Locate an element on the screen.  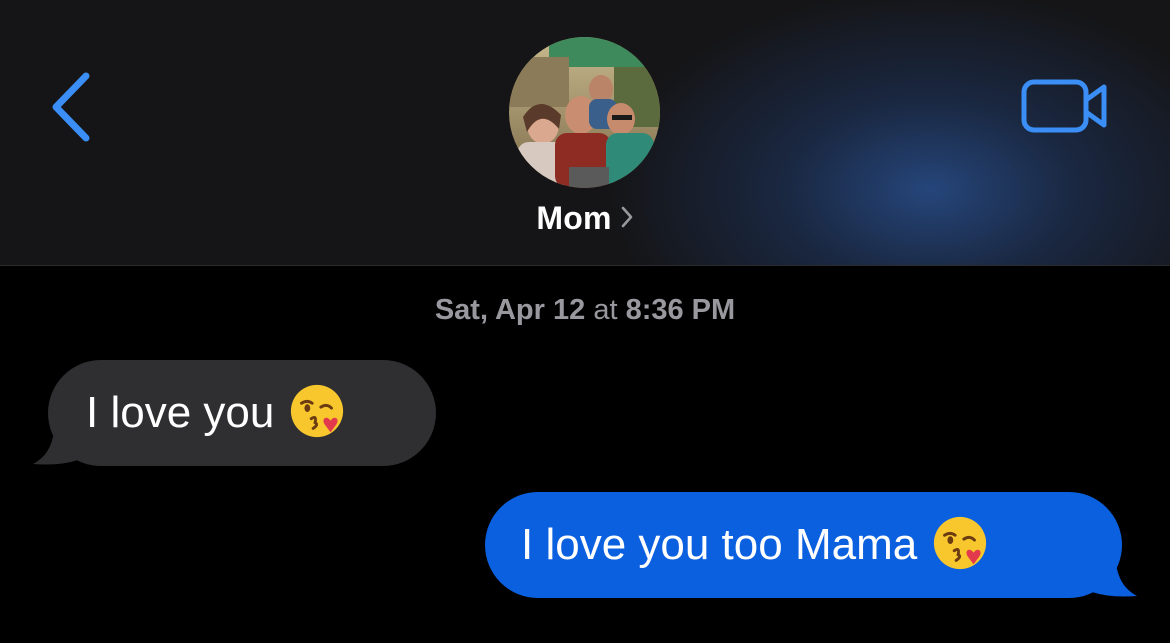
timestamp-time: 8:36 PM is located at coordinates (680, 310).